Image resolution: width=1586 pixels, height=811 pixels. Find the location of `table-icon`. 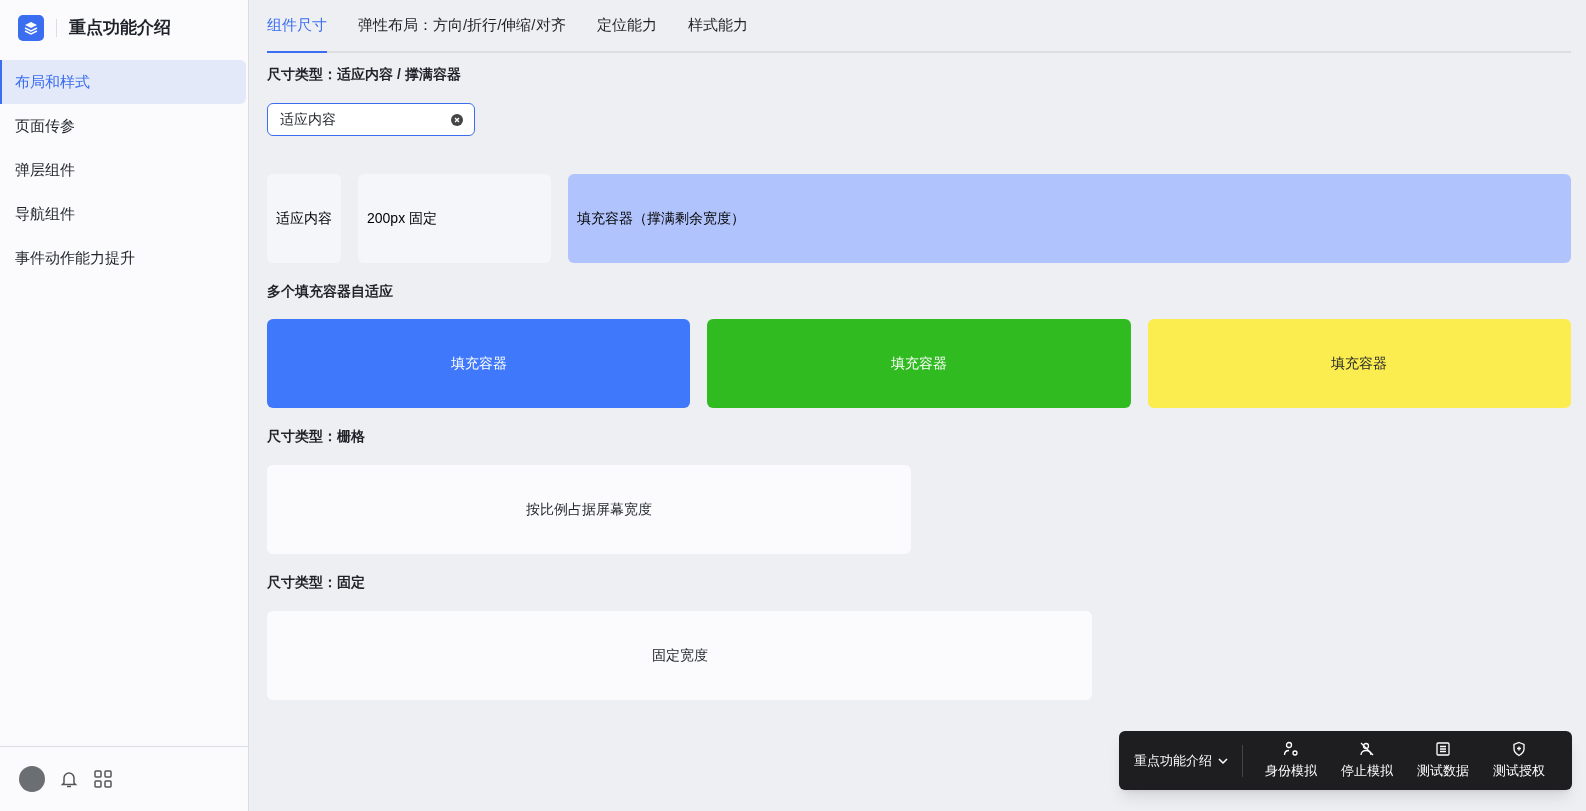

table-icon is located at coordinates (1443, 748).